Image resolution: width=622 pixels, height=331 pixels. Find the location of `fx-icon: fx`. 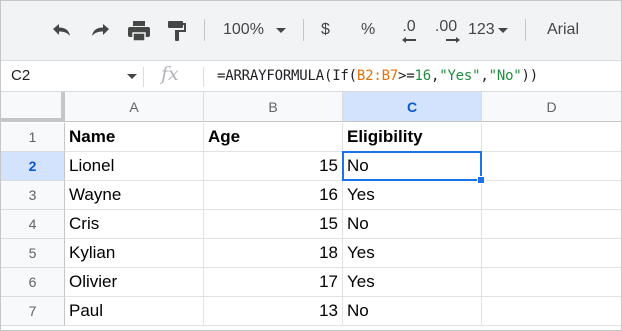

fx-icon: fx is located at coordinates (170, 74).